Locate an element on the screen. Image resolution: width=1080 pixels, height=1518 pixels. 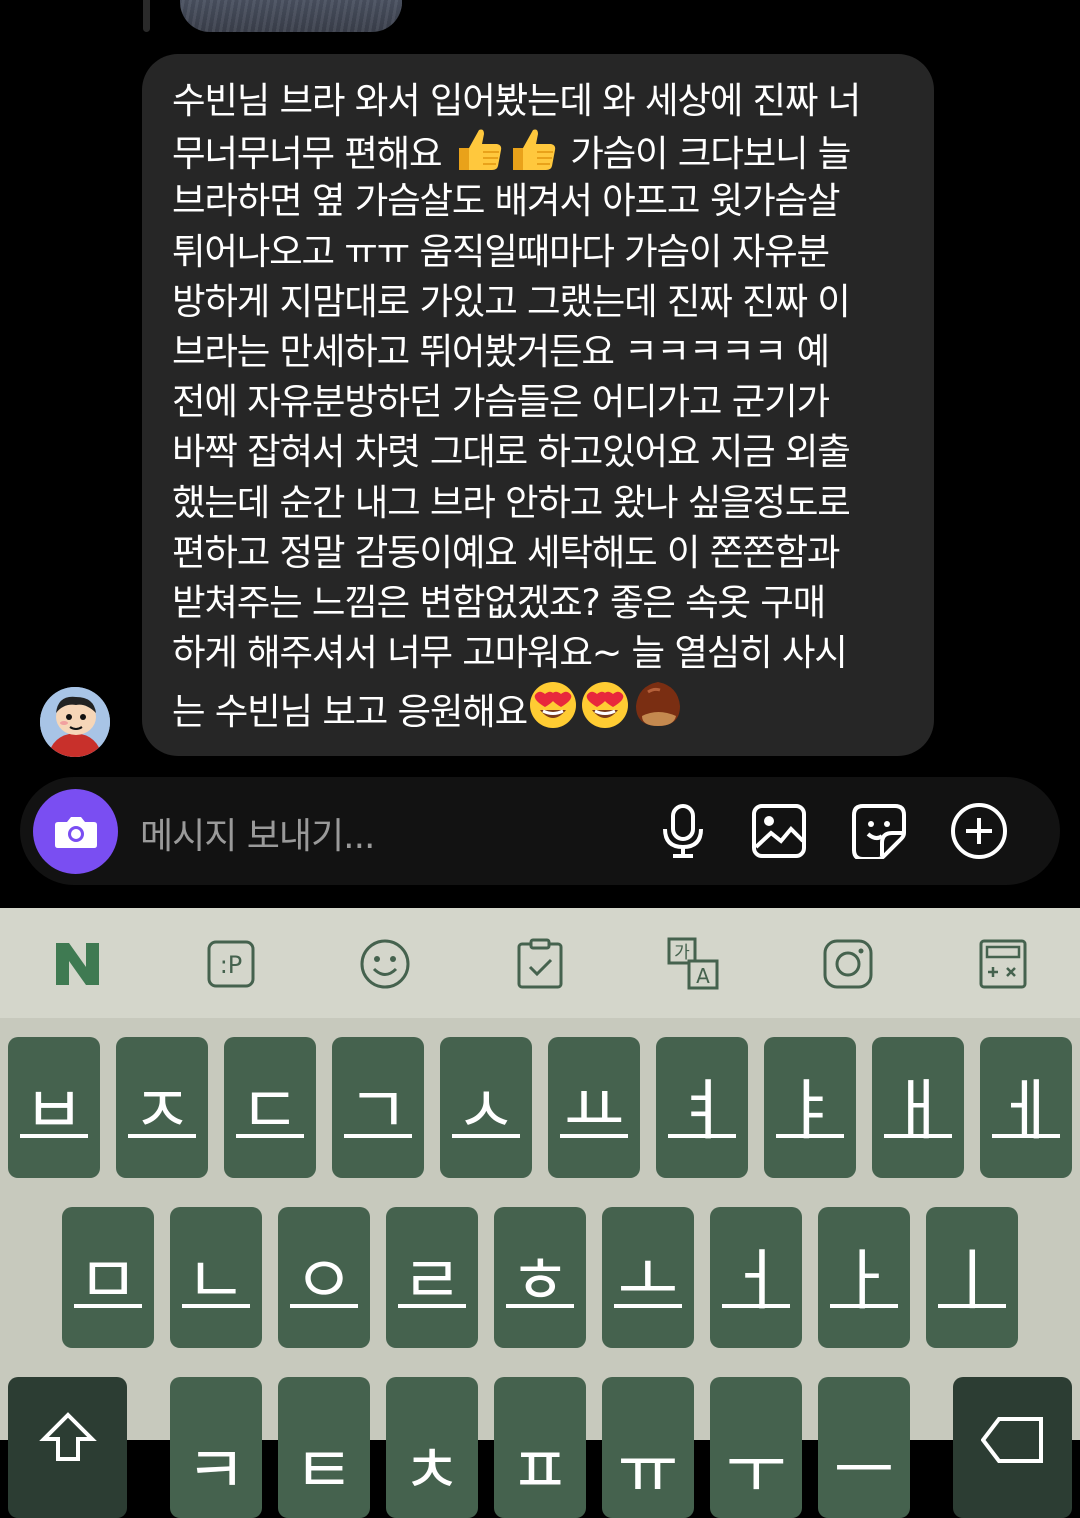
naver-n-icon is located at coordinates (77, 964).